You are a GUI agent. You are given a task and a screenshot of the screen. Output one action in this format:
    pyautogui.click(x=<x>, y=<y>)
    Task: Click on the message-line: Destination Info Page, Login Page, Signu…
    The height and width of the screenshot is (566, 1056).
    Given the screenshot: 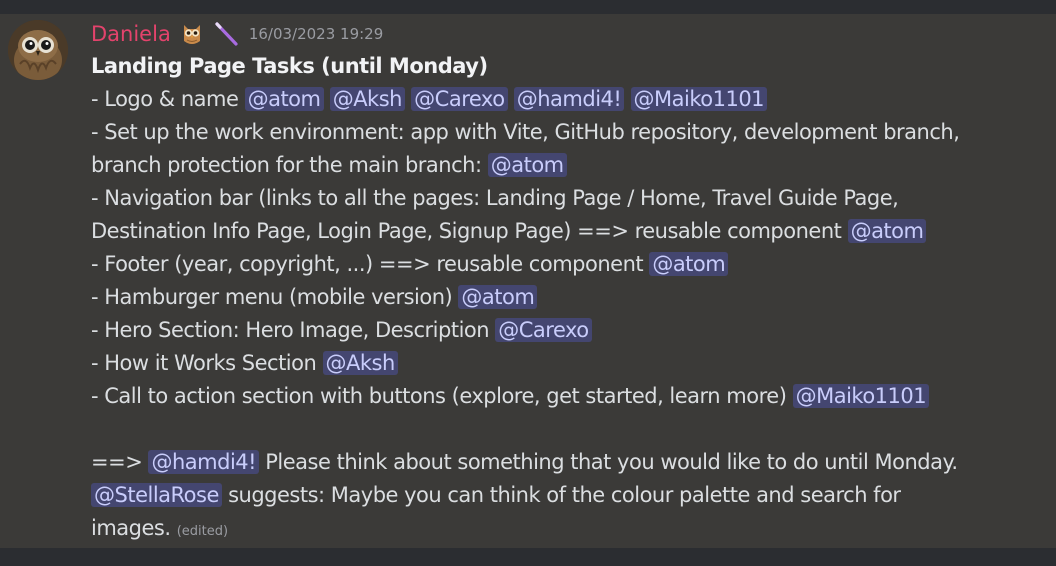 What is the action you would take?
    pyautogui.click(x=563, y=231)
    